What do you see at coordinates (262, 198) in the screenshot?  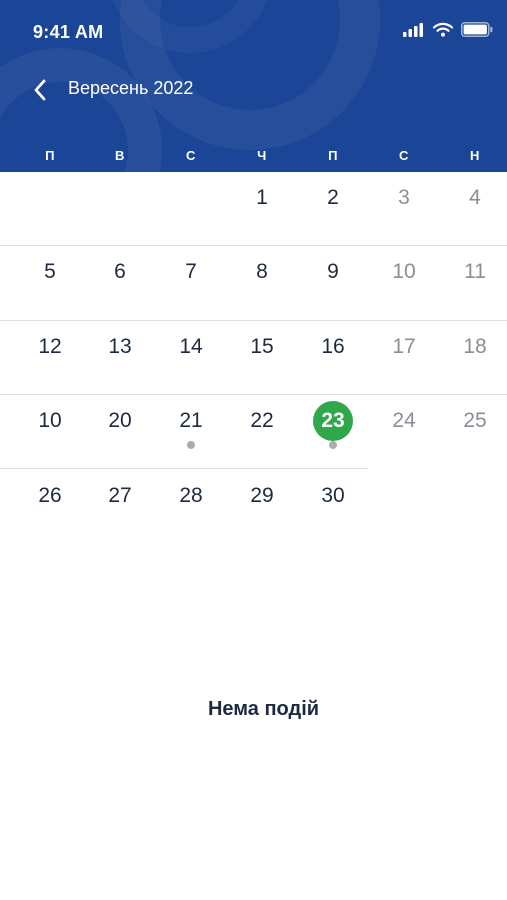 I see `calendar-day: 1` at bounding box center [262, 198].